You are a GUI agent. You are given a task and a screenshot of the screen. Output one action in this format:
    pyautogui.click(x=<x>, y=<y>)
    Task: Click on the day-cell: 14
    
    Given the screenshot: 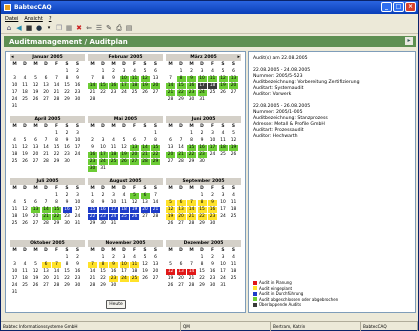 What is the action you would take?
    pyautogui.click(x=145, y=148)
    